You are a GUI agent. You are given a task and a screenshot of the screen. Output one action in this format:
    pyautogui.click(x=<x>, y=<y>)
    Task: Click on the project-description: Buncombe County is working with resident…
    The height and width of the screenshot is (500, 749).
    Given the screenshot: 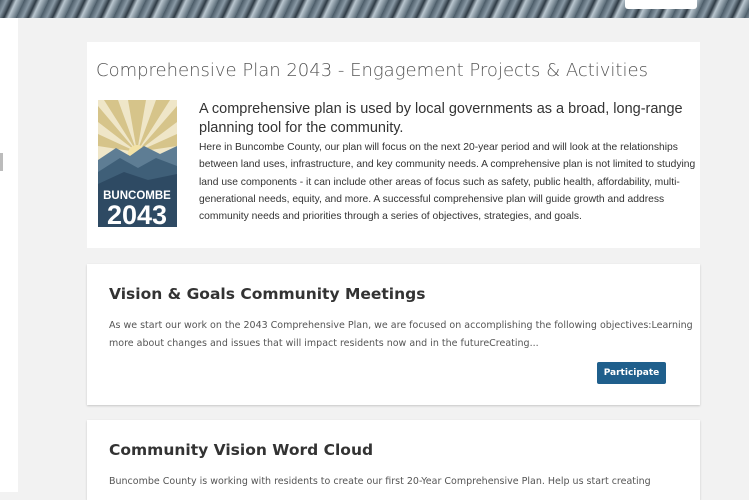 What is the action you would take?
    pyautogui.click(x=380, y=481)
    